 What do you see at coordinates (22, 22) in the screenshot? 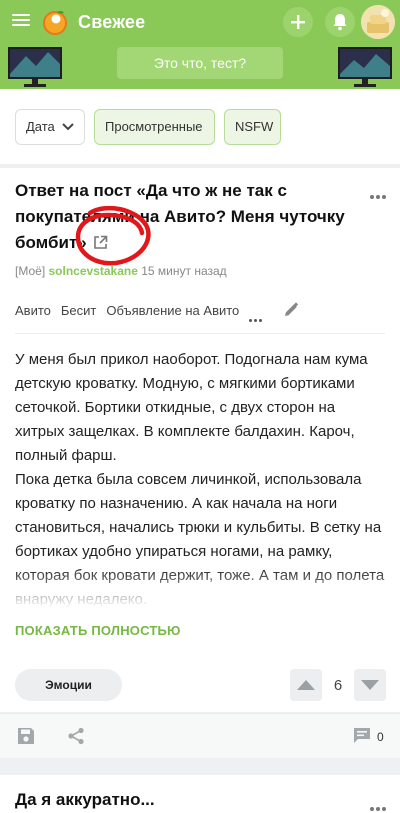
I see `hamburger-menu-icon` at bounding box center [22, 22].